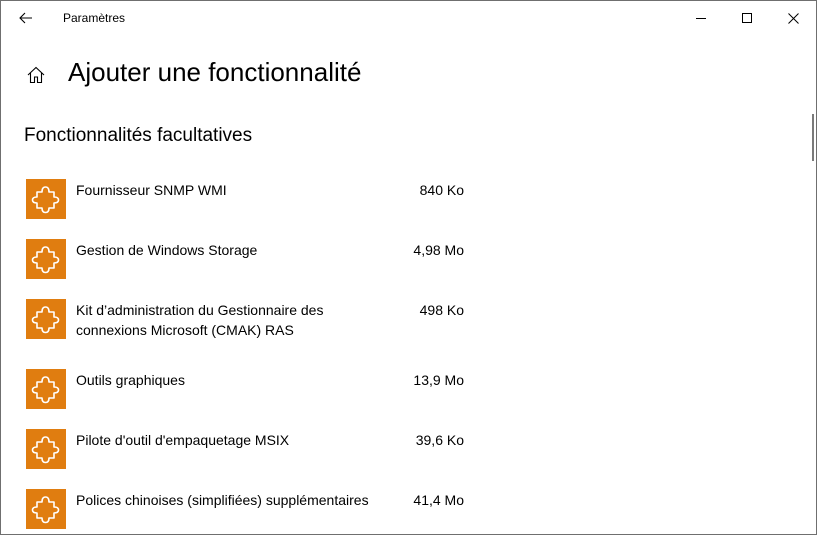  I want to click on minimize-icon, so click(700, 18).